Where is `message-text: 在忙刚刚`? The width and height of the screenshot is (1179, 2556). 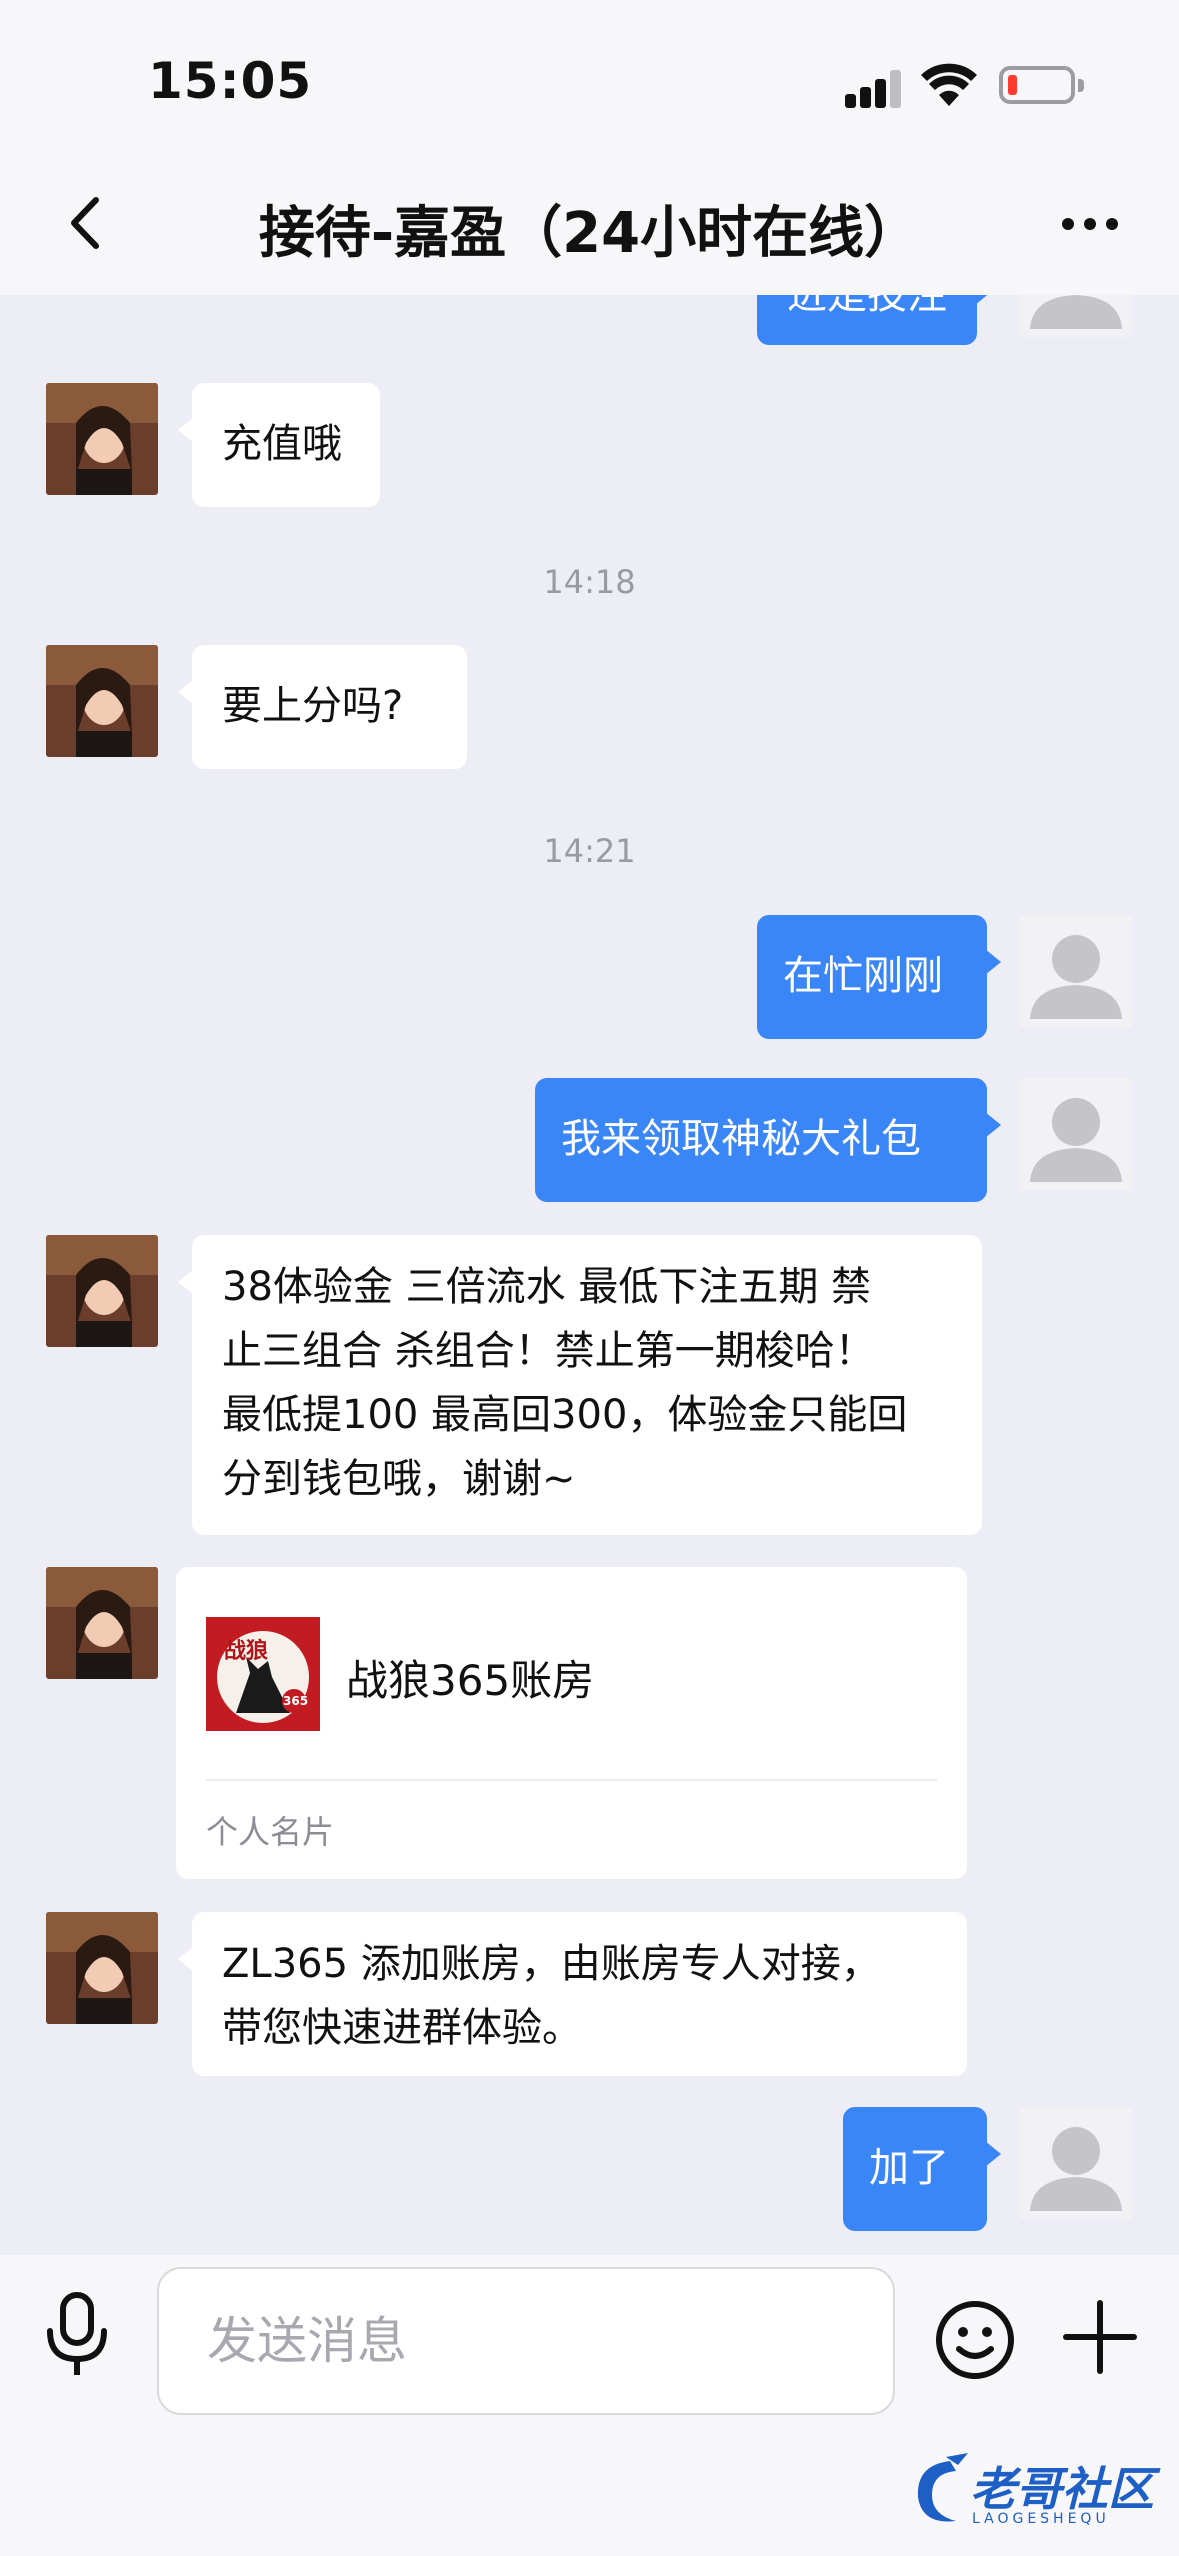 message-text: 在忙刚刚 is located at coordinates (863, 976).